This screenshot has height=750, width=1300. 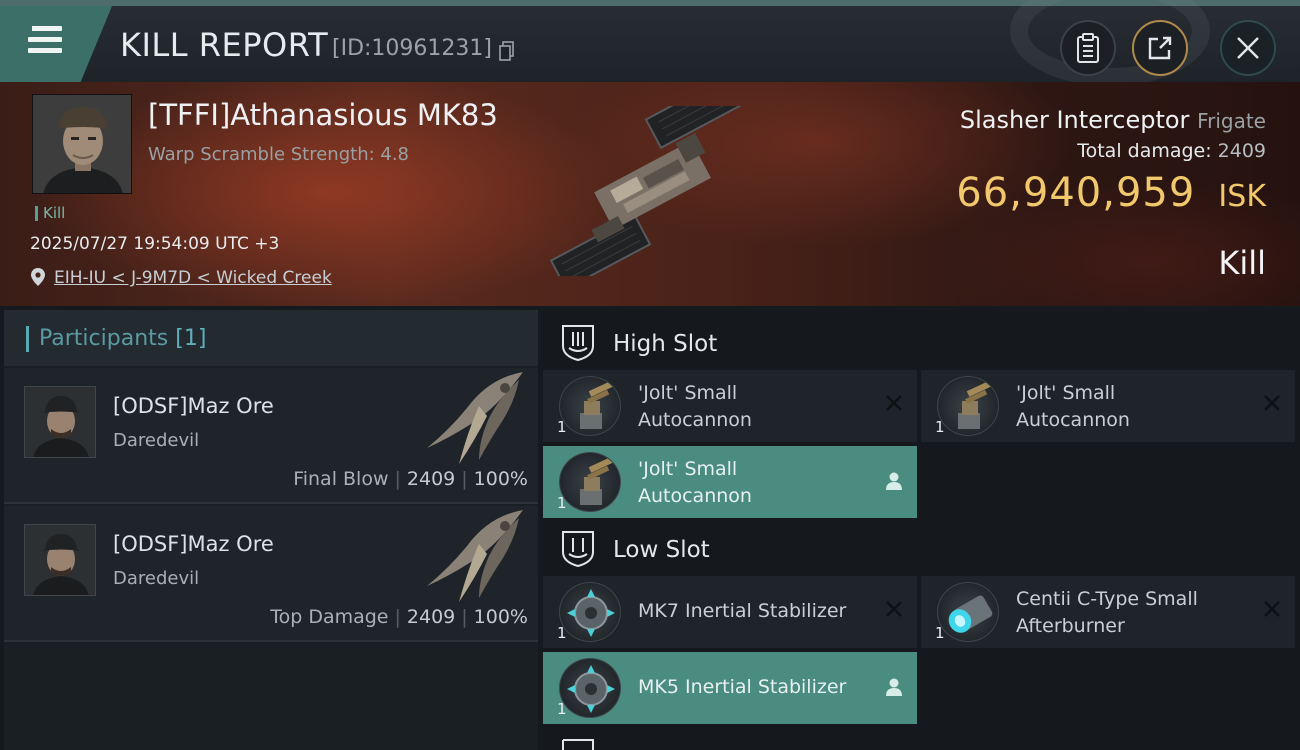 I want to click on participants-title: Participants [1], so click(x=116, y=339).